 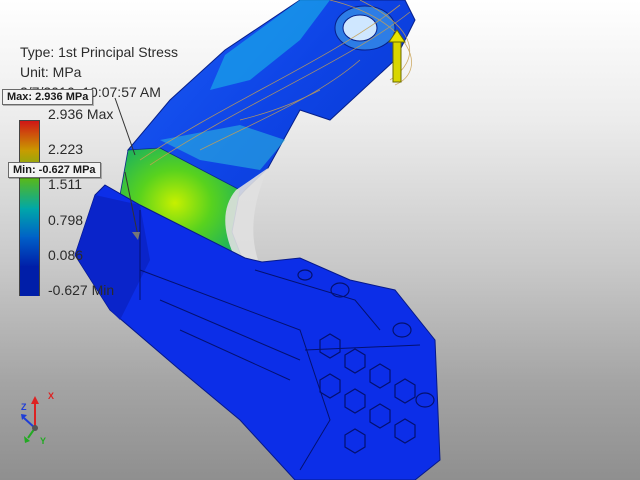 What do you see at coordinates (66, 219) in the screenshot?
I see `legend-tick-label: 0.798` at bounding box center [66, 219].